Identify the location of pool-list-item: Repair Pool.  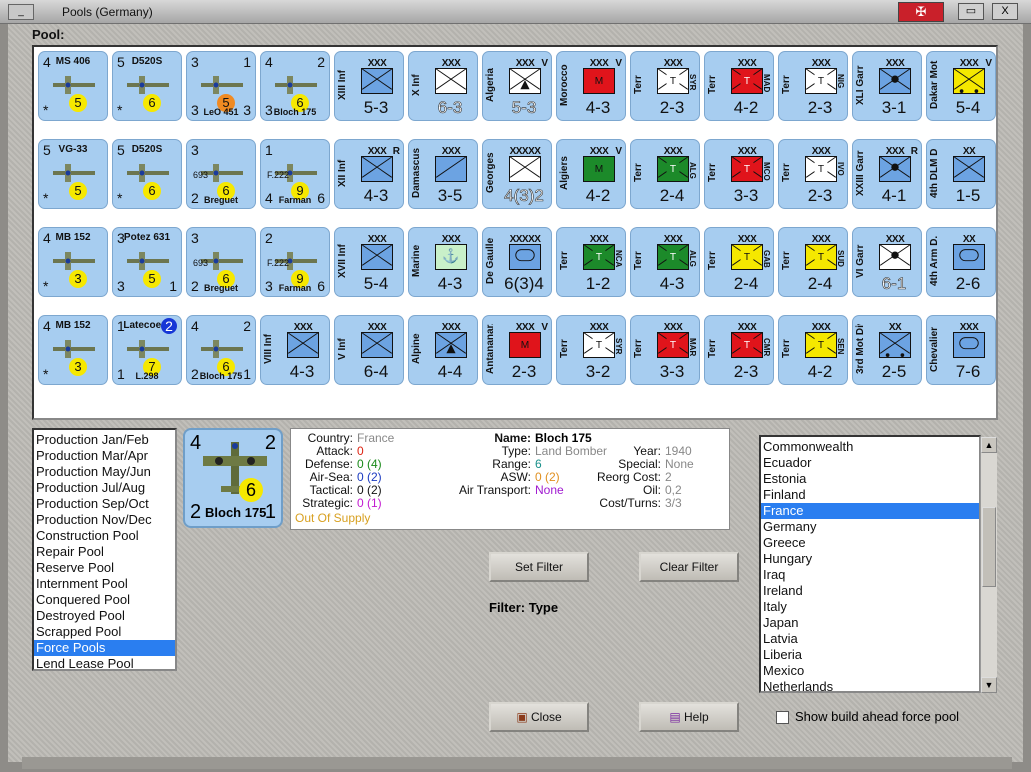
(104, 552).